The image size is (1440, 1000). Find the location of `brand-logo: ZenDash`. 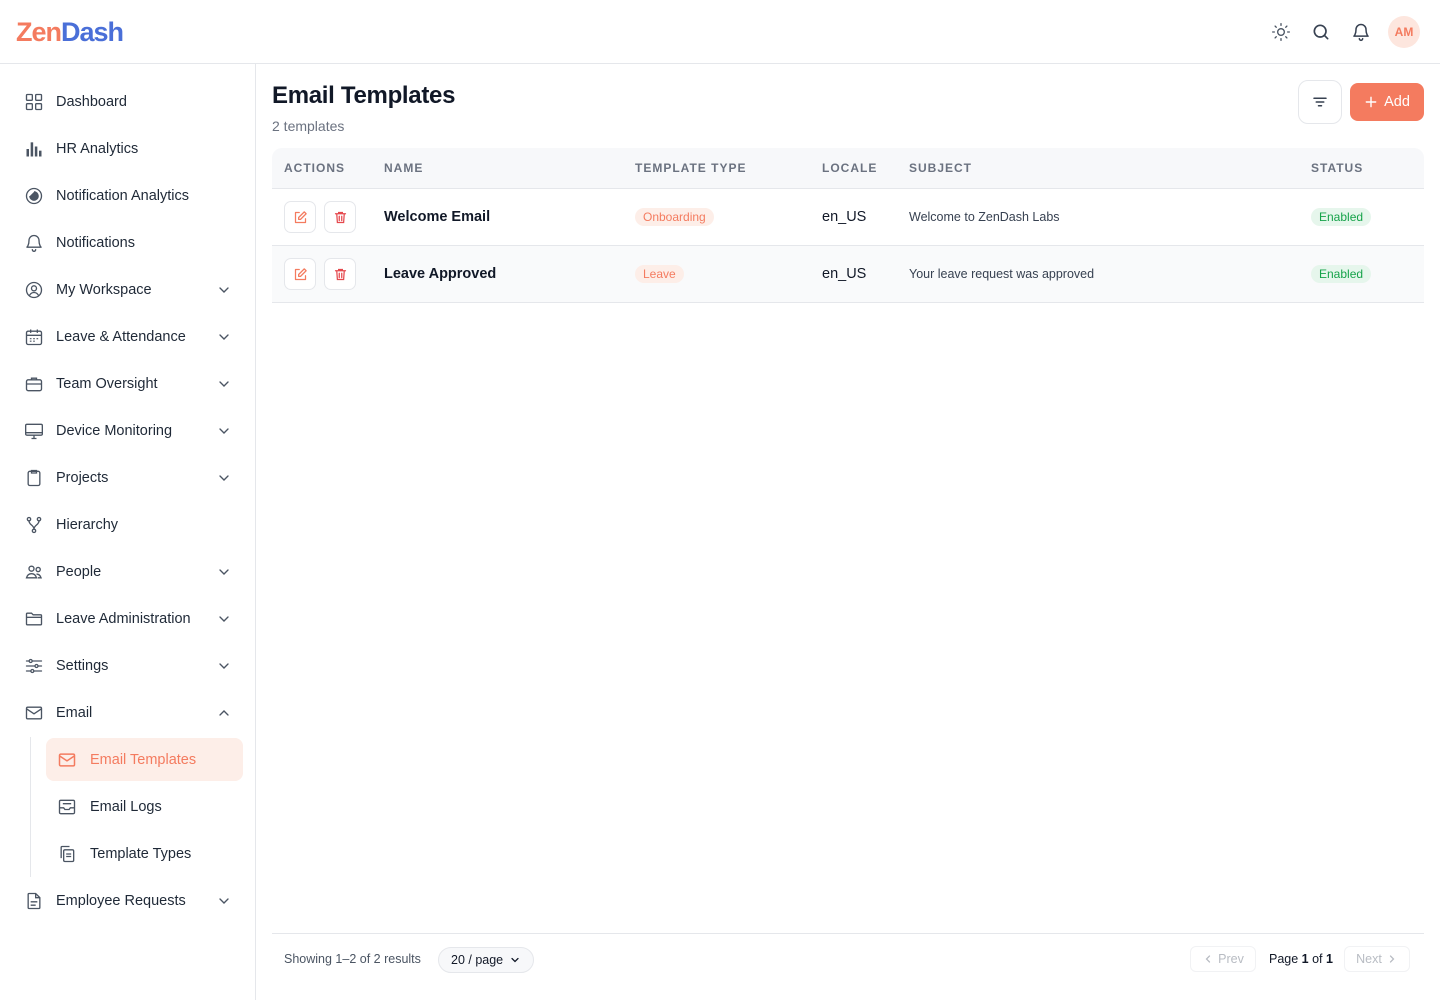

brand-logo: ZenDash is located at coordinates (70, 32).